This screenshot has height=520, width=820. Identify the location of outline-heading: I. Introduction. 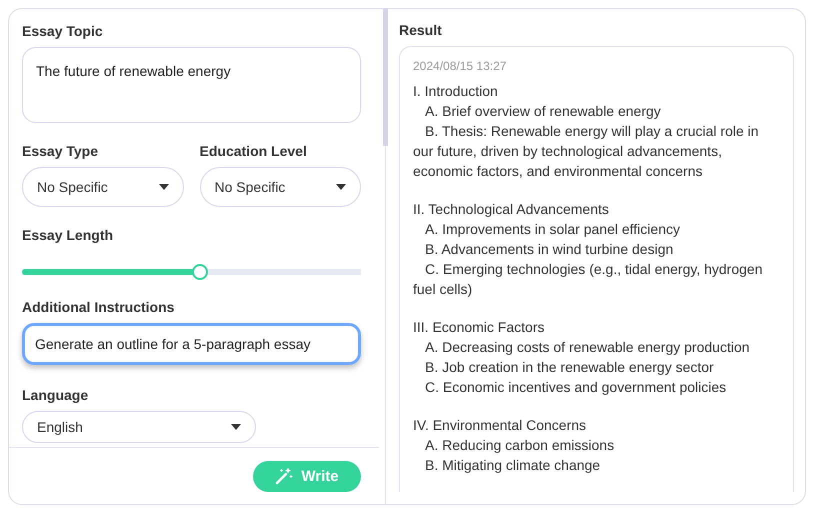
(456, 91).